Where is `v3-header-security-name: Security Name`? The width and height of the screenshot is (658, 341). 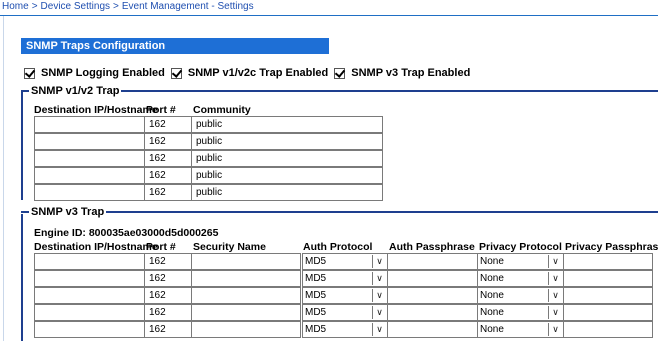
v3-header-security-name: Security Name is located at coordinates (229, 247).